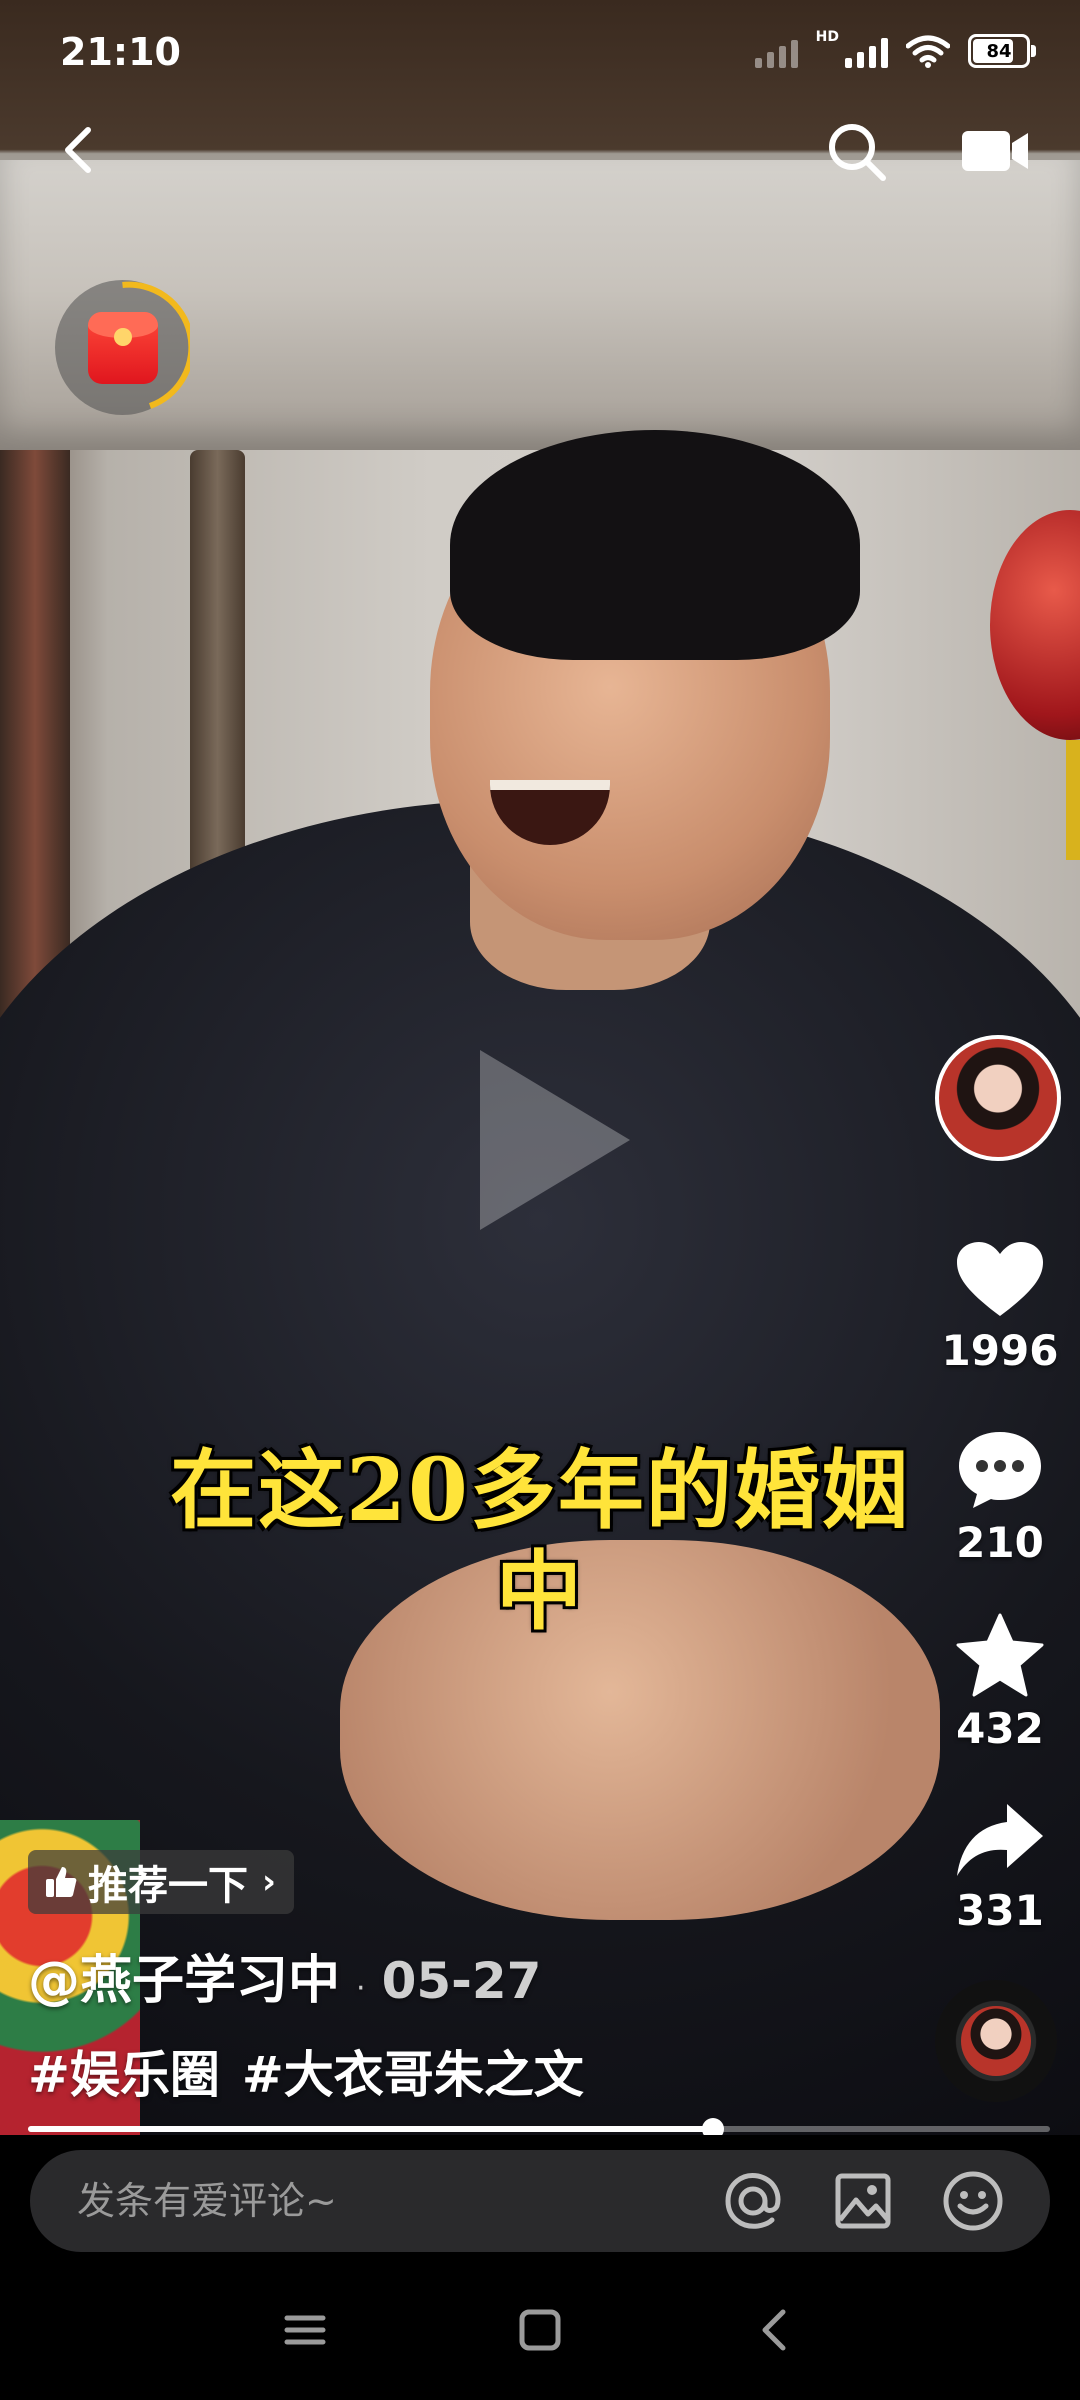 The height and width of the screenshot is (2400, 1080). What do you see at coordinates (866, 51) in the screenshot?
I see `signal-icon` at bounding box center [866, 51].